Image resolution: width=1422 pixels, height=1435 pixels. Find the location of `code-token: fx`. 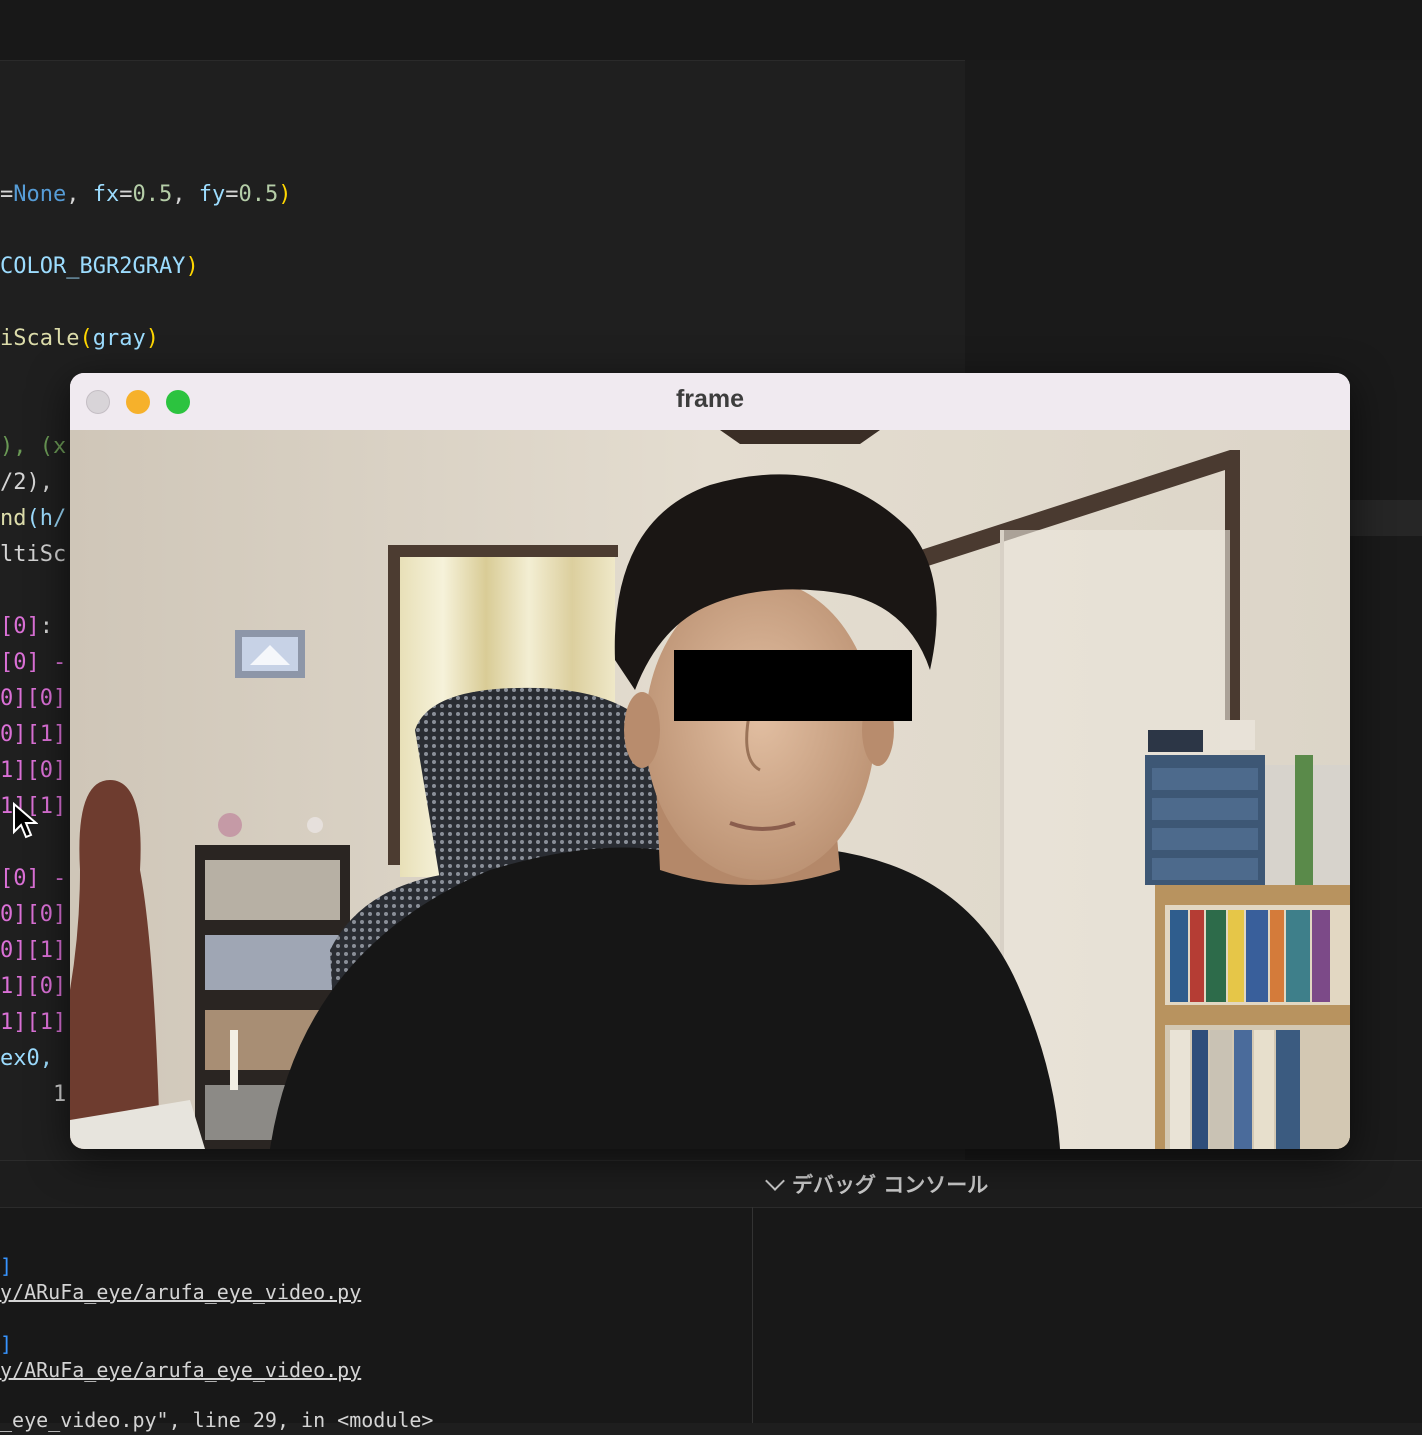

code-token: fx is located at coordinates (106, 194).